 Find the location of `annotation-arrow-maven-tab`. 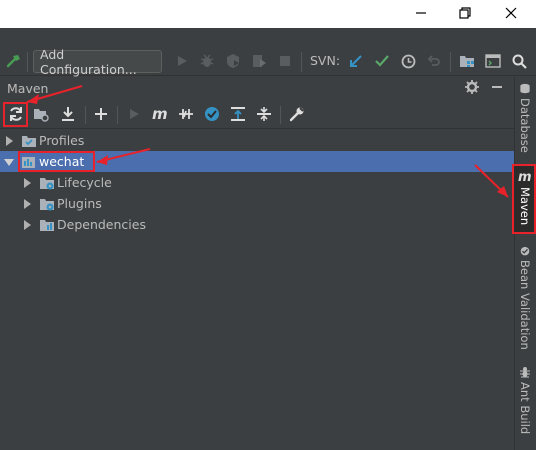

annotation-arrow-maven-tab is located at coordinates (491, 181).